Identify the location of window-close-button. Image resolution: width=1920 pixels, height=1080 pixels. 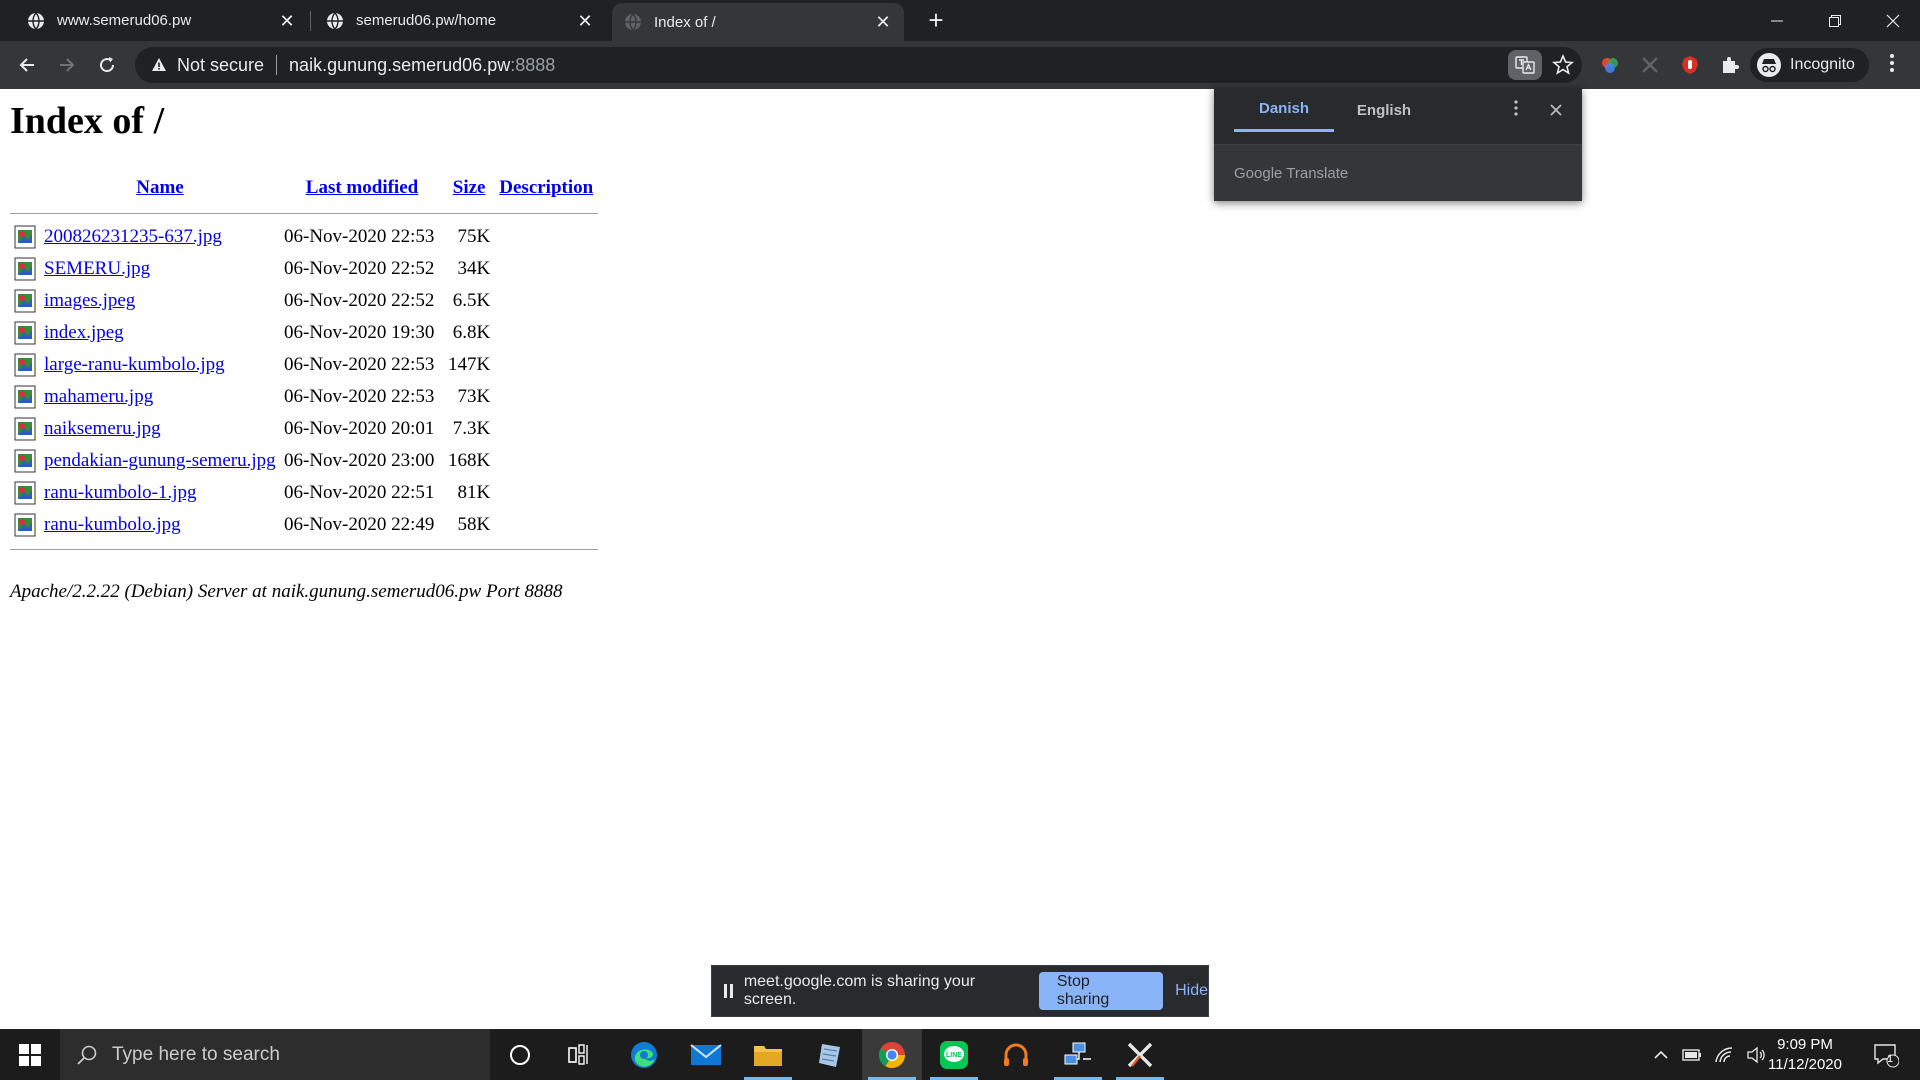
(1892, 20).